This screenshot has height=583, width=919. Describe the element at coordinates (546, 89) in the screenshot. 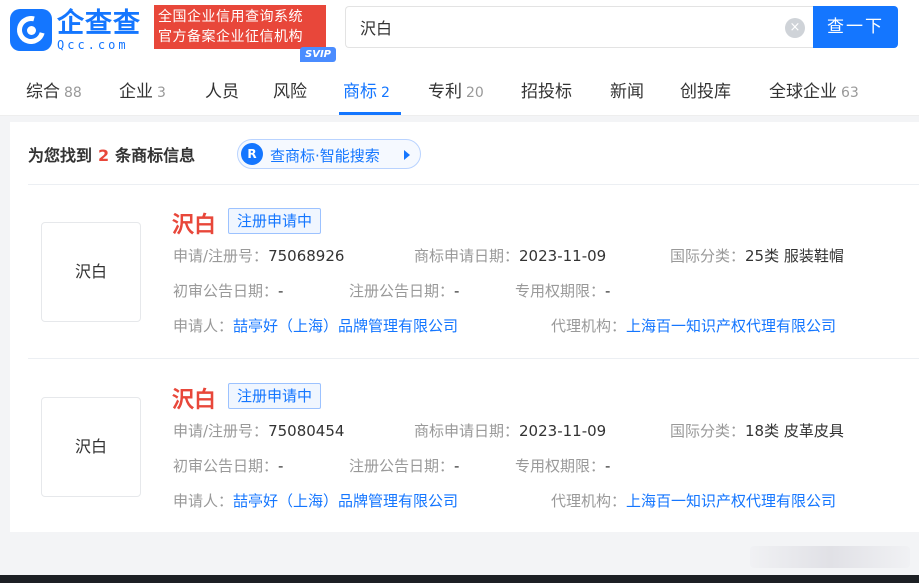

I see `tab-bidding: 招投标` at that location.